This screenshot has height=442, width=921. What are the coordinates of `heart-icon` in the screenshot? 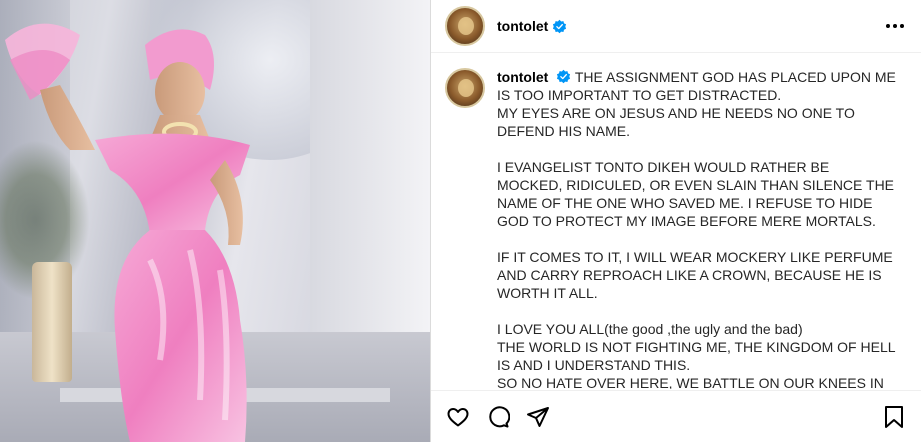 It's located at (458, 416).